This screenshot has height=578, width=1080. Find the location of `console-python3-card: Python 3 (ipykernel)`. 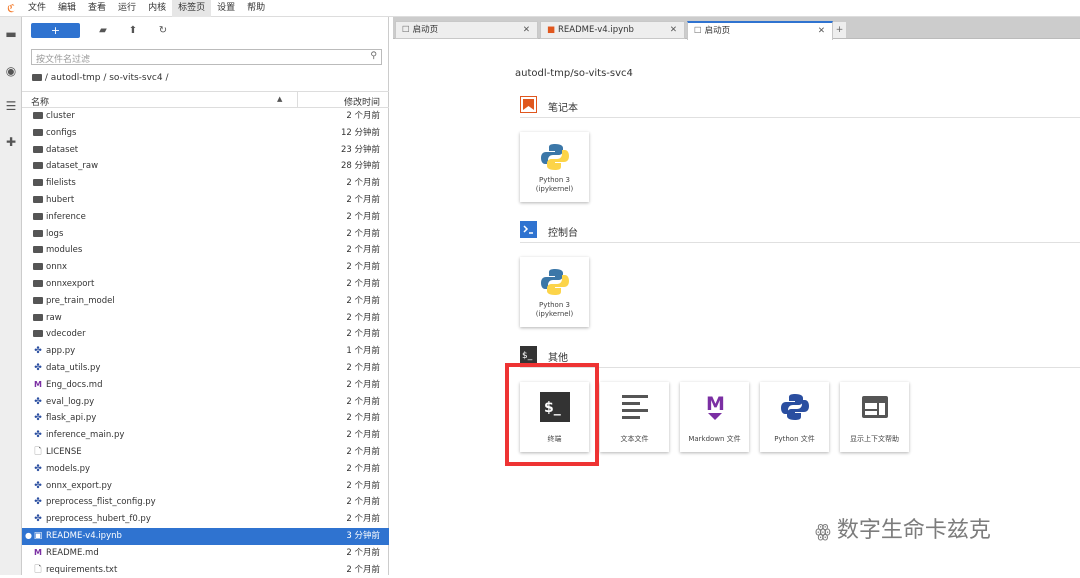

console-python3-card: Python 3 (ipykernel) is located at coordinates (554, 292).